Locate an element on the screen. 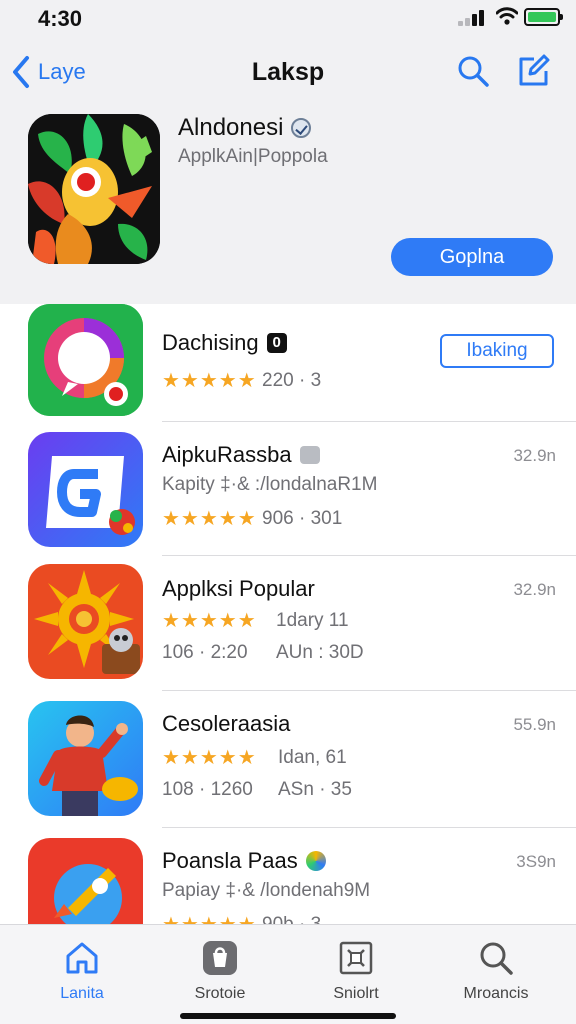  store-icon is located at coordinates (220, 958).